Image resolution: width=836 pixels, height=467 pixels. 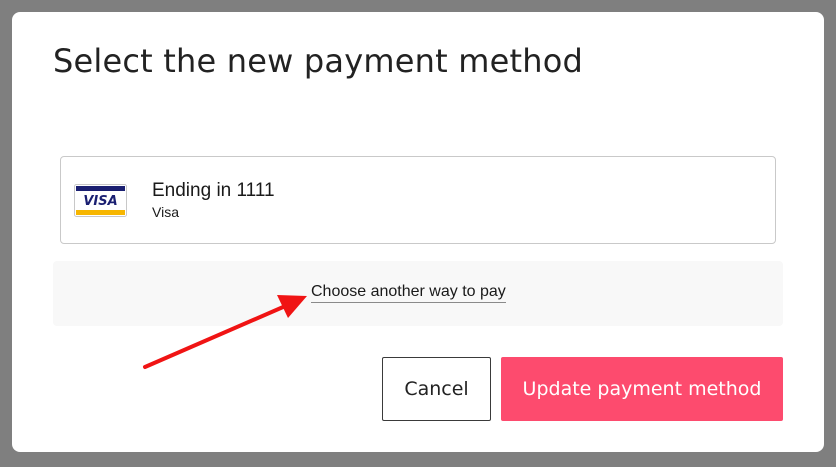 I want to click on cancel-button: Cancel, so click(x=436, y=389).